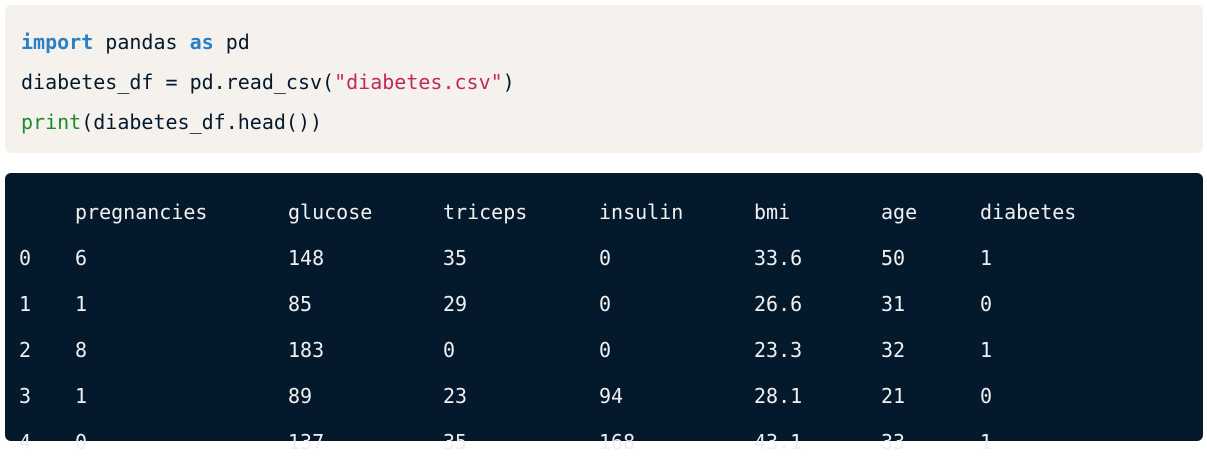  I want to click on header-pregnancies: pregnancies, so click(141, 212).